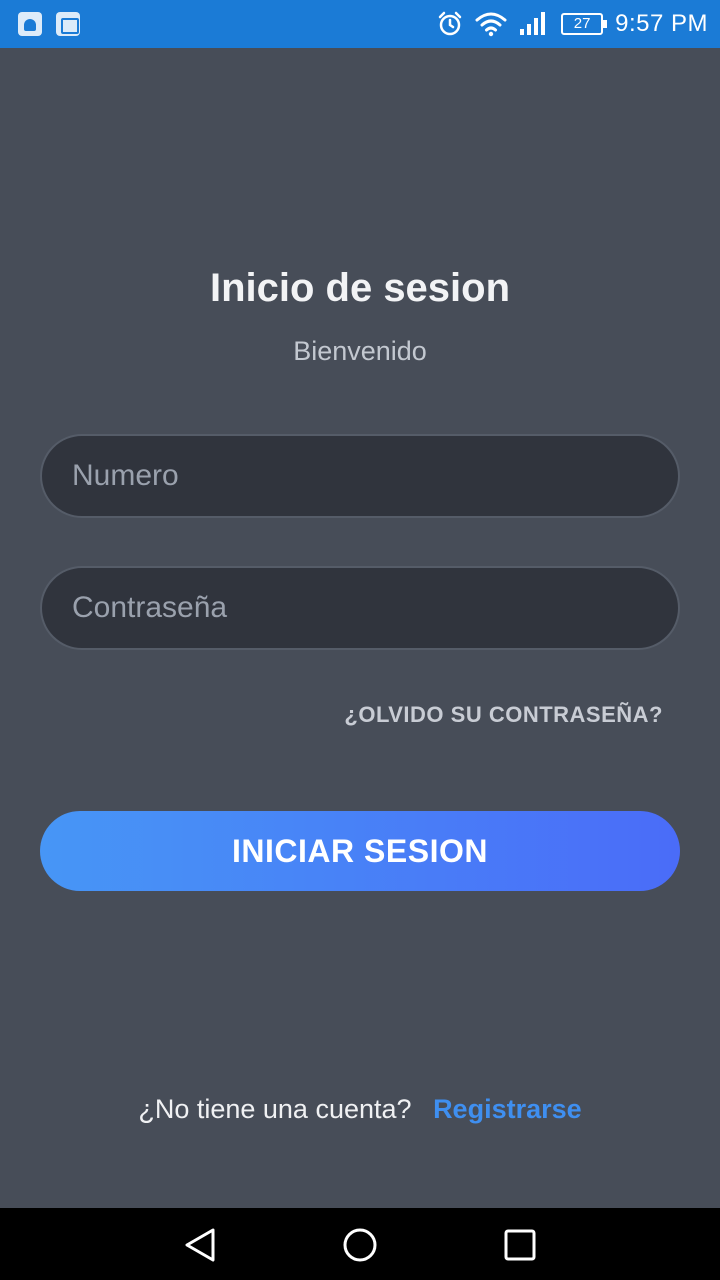 The height and width of the screenshot is (1280, 720). Describe the element at coordinates (533, 23) in the screenshot. I see `signal-icon` at that location.